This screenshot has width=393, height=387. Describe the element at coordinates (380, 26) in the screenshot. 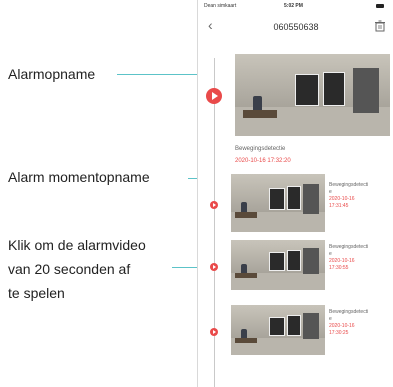

I see `trash-icon` at that location.